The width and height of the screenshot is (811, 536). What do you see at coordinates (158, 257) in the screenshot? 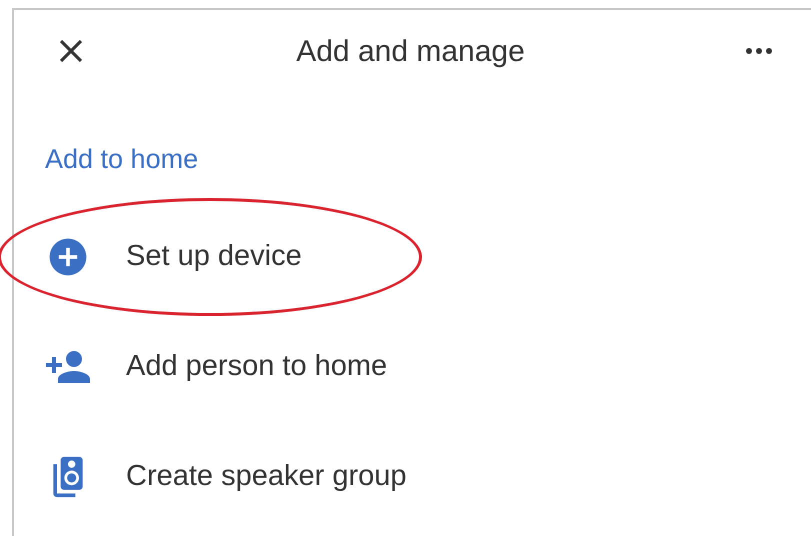
I see `menu-item: Set up device` at bounding box center [158, 257].